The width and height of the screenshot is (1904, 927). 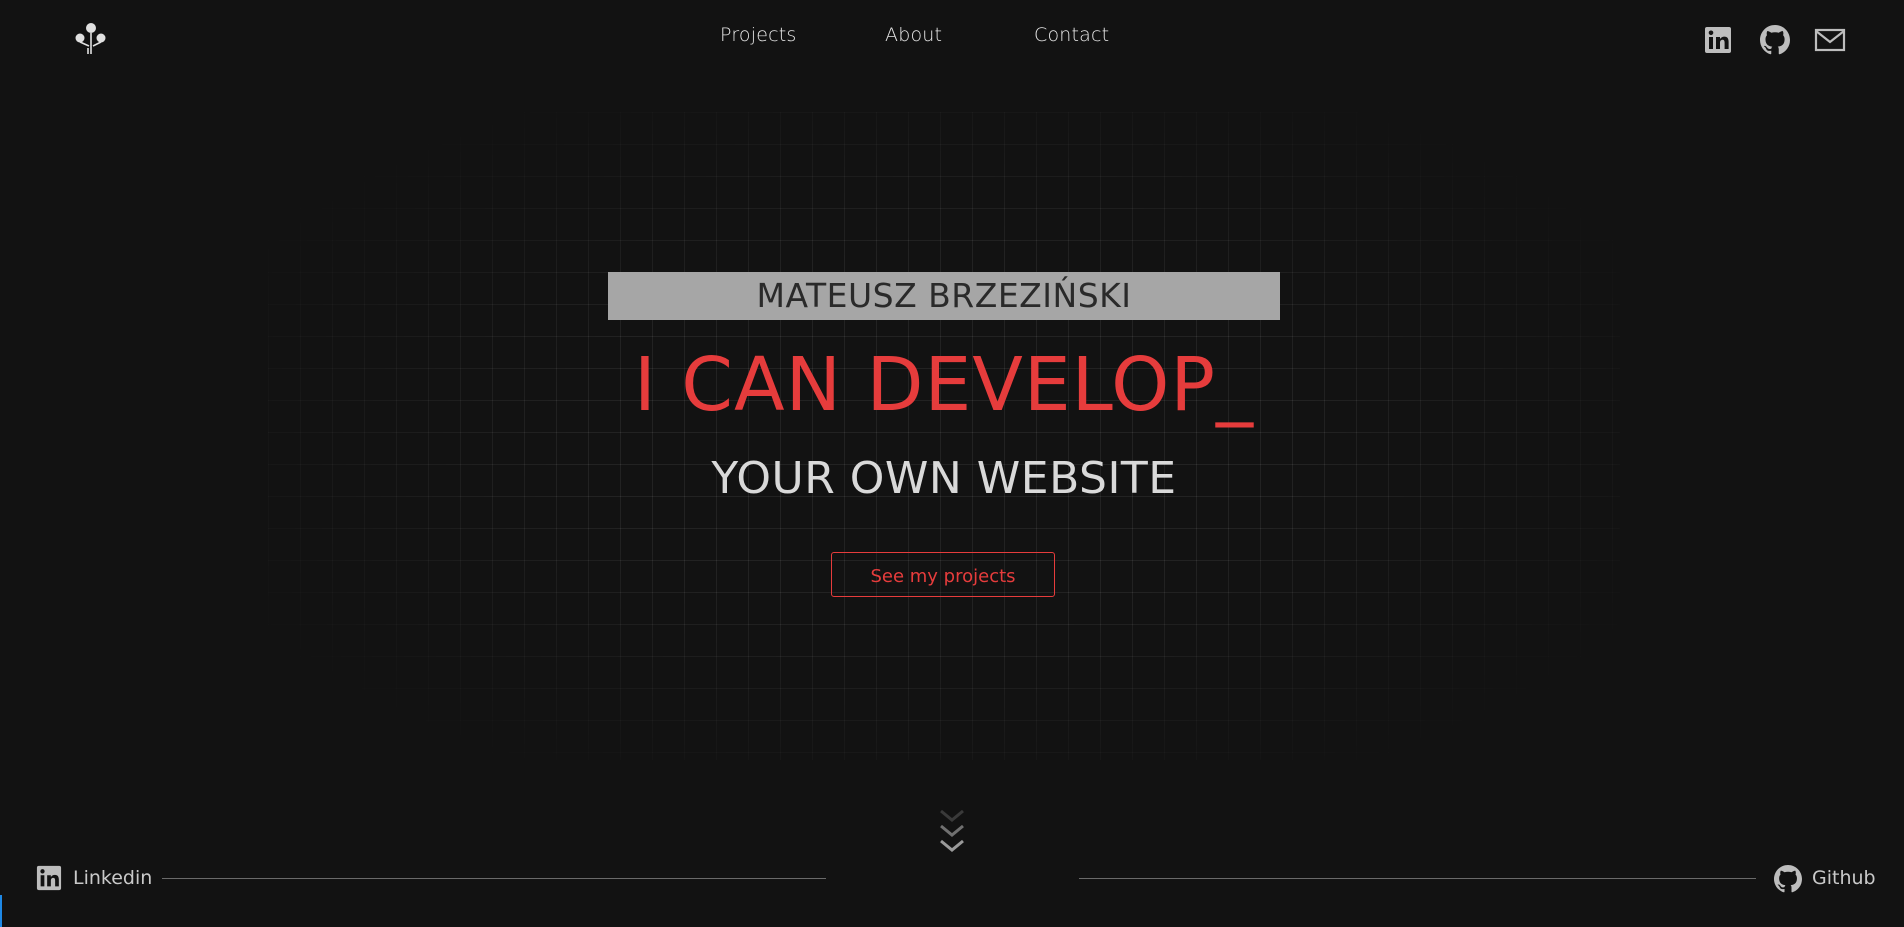 What do you see at coordinates (1071, 35) in the screenshot?
I see `nav-contact-link: Contact` at bounding box center [1071, 35].